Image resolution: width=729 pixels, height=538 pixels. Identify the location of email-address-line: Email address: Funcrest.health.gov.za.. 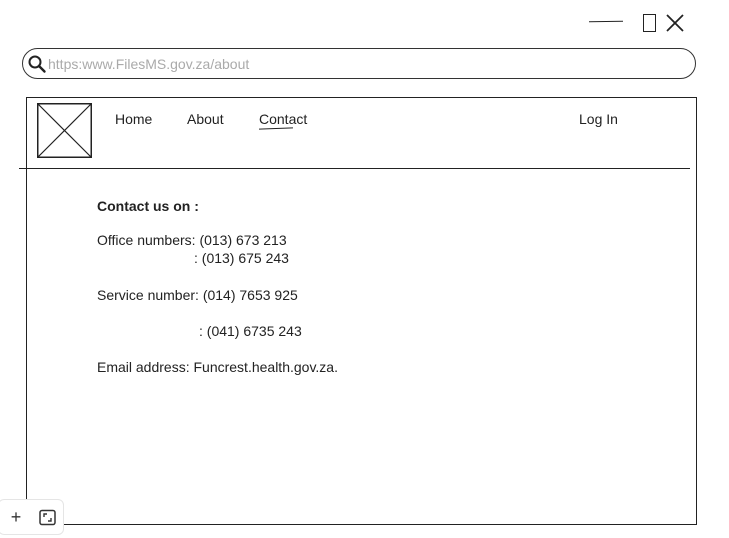
(217, 367).